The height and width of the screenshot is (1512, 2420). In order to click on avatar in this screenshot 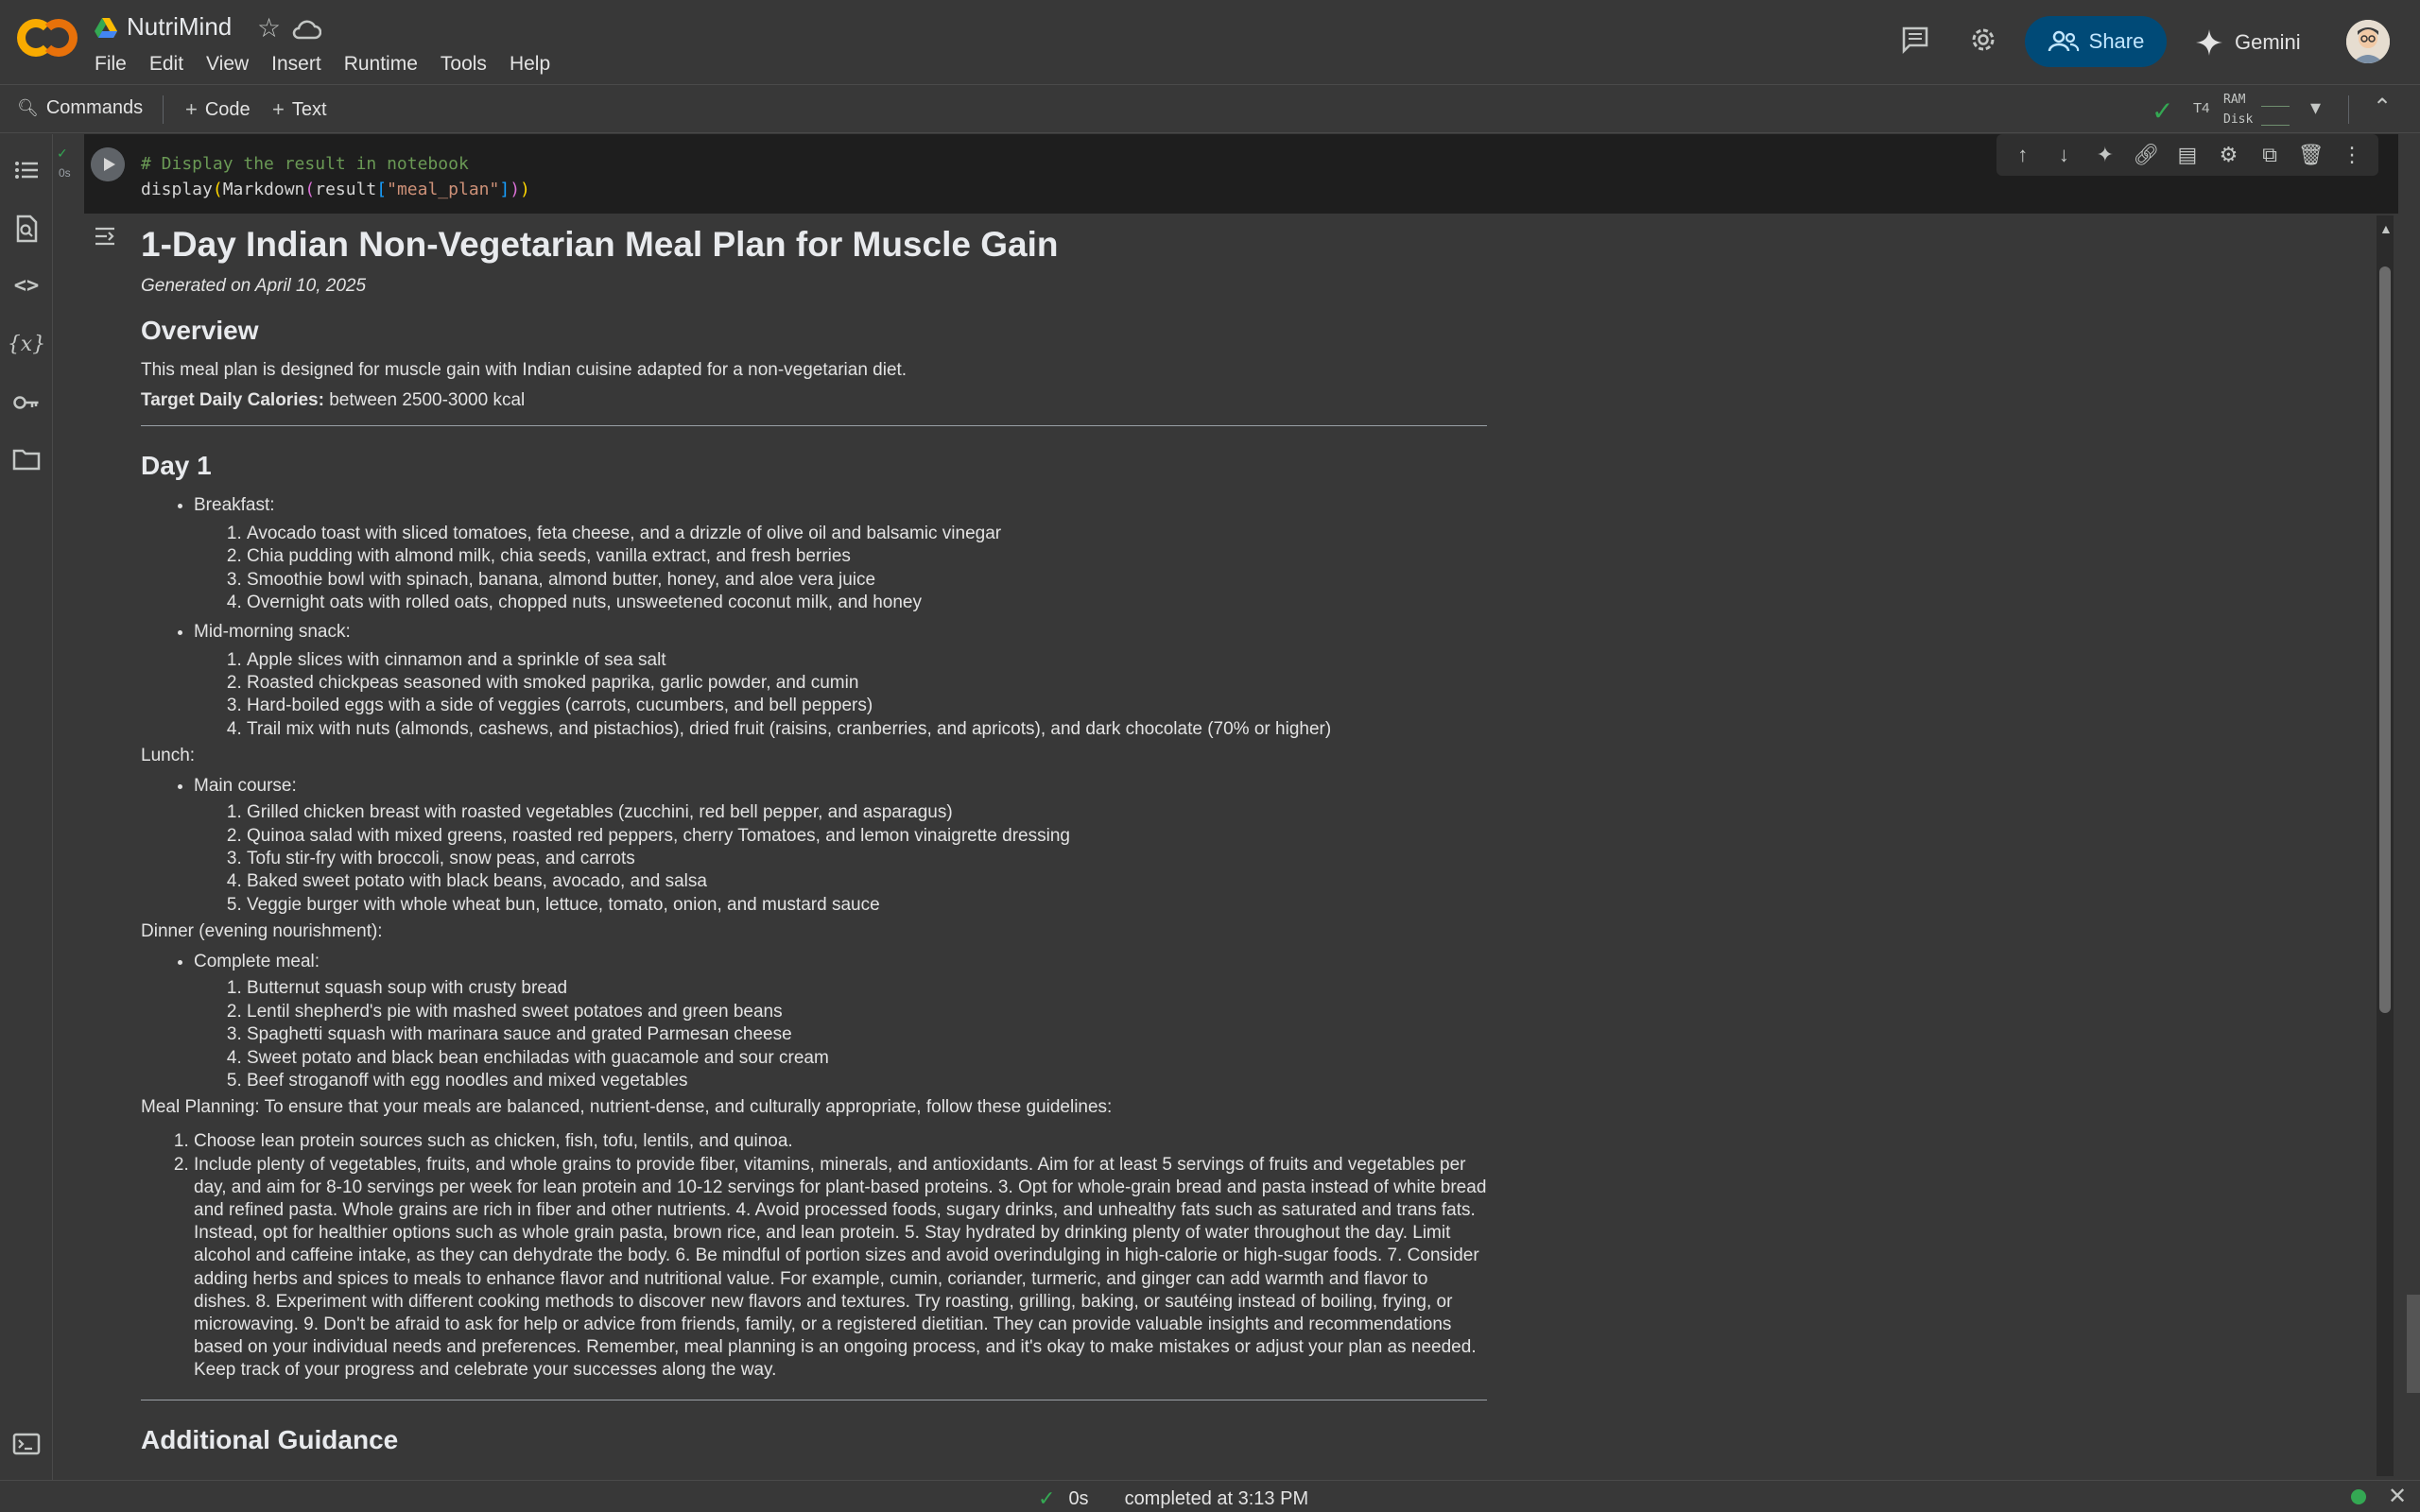, I will do `click(2368, 41)`.